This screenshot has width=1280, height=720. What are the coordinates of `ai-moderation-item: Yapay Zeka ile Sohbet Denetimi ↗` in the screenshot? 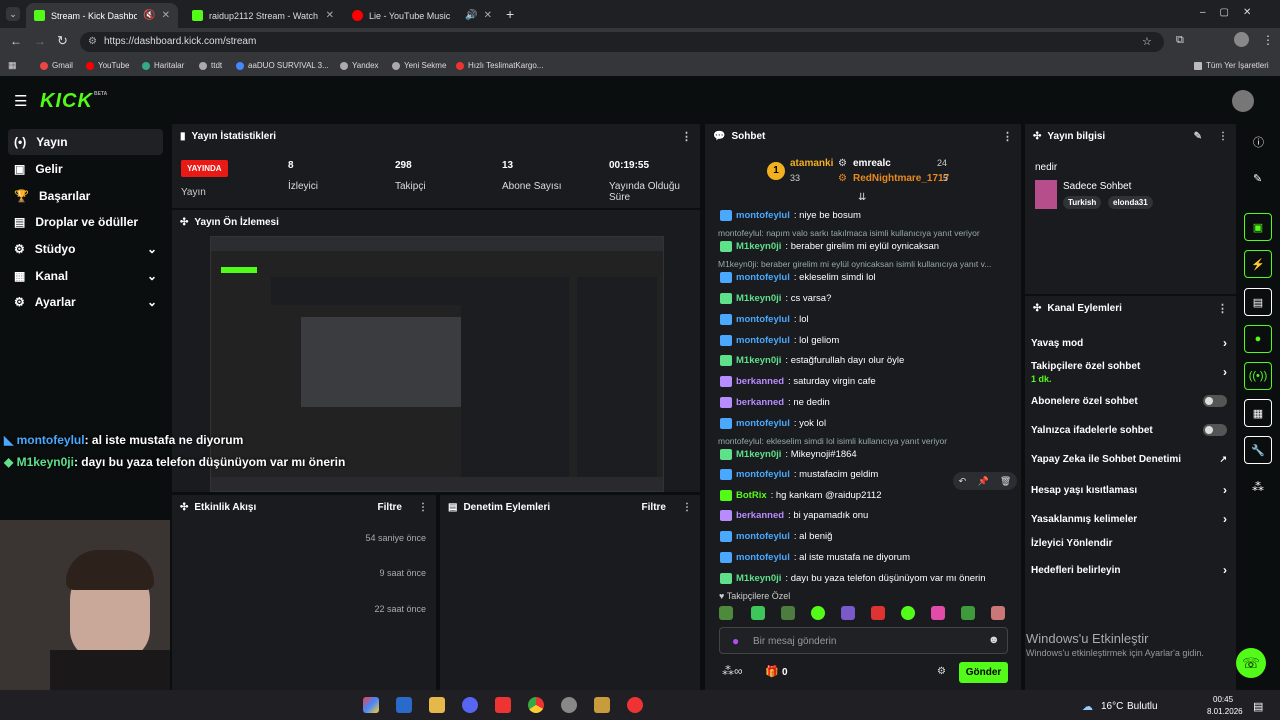 It's located at (1129, 459).